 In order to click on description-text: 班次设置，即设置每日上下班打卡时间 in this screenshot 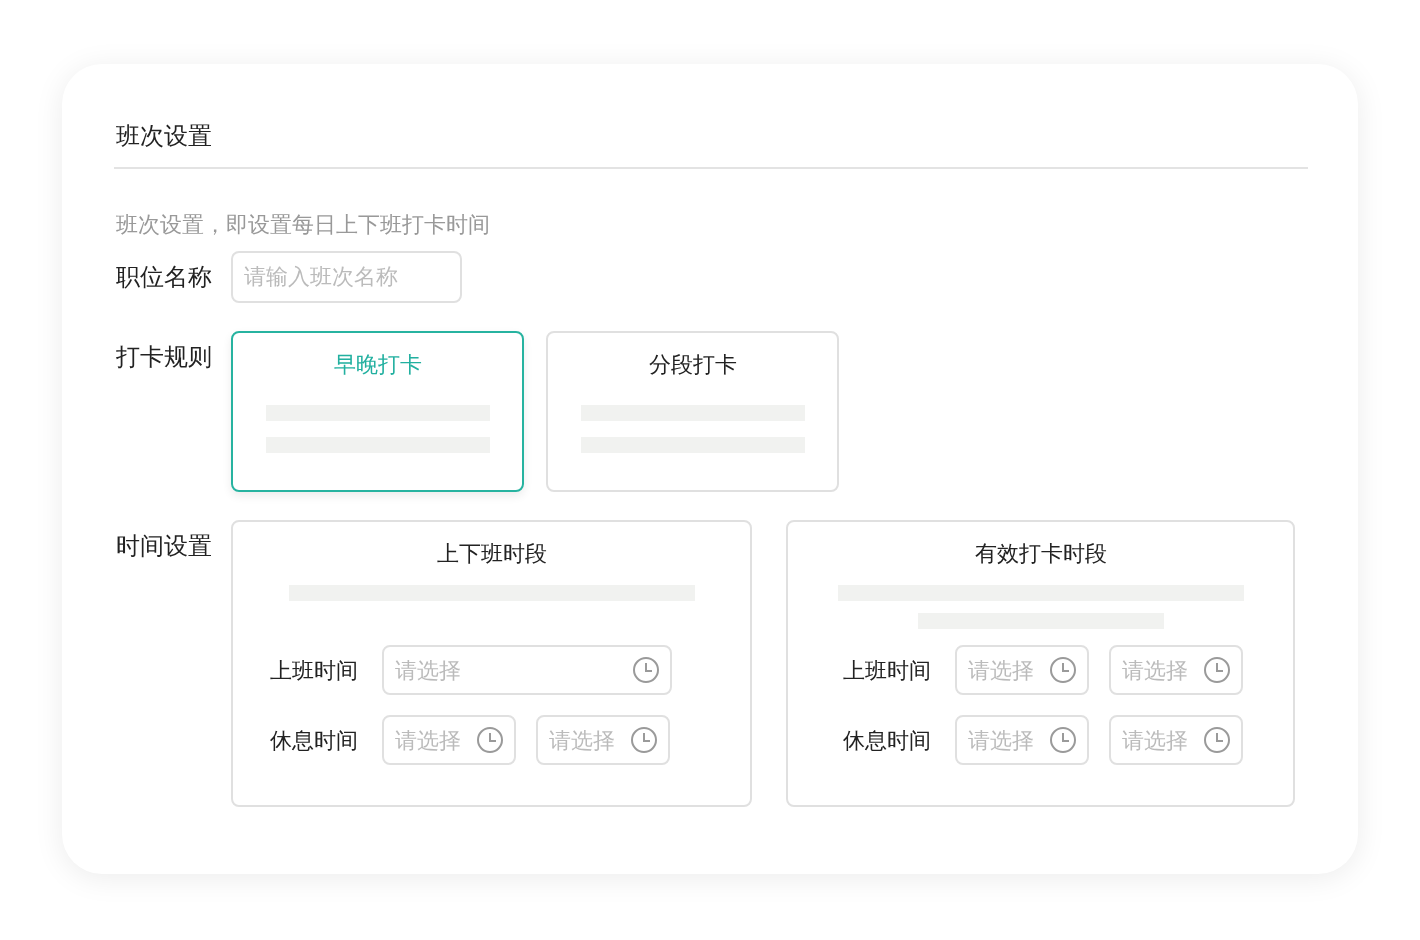, I will do `click(303, 225)`.